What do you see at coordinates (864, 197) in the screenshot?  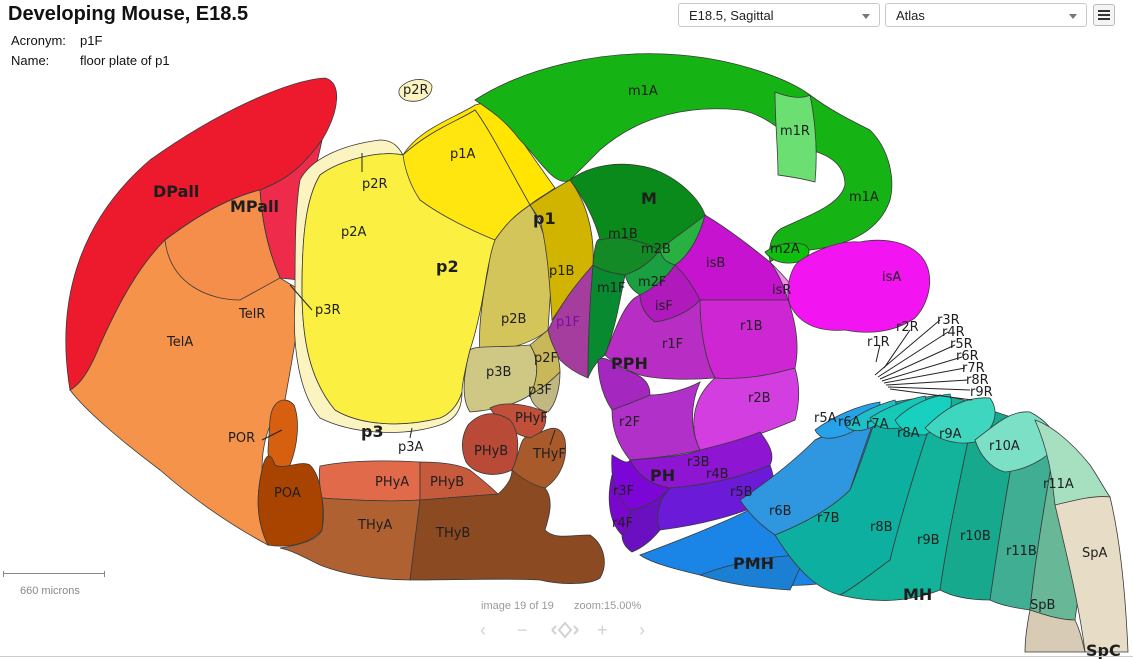 I see `label-m1A: m1A` at bounding box center [864, 197].